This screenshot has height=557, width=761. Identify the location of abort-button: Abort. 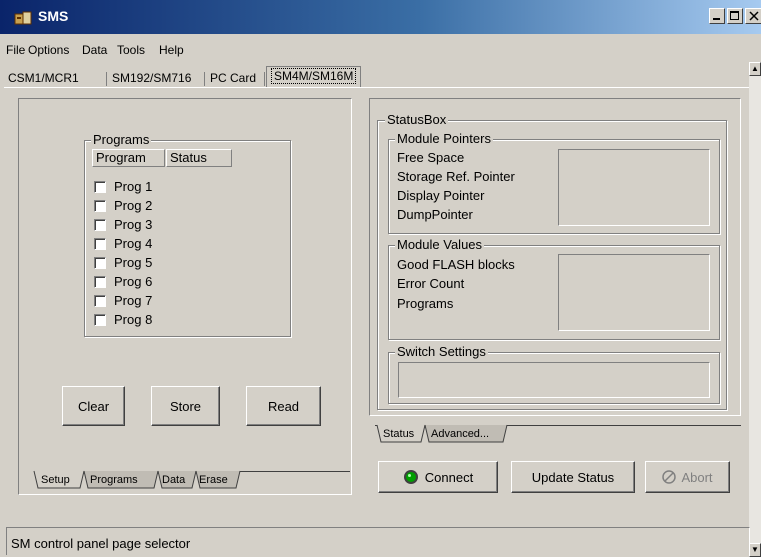
(687, 477).